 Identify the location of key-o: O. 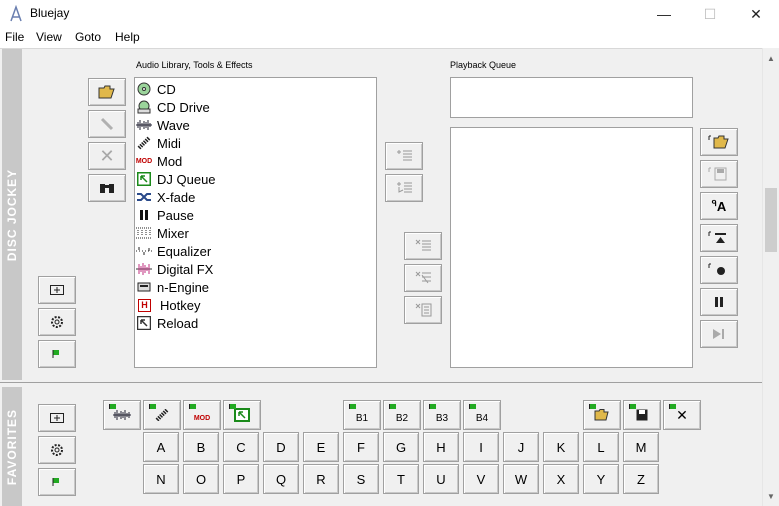
(201, 479).